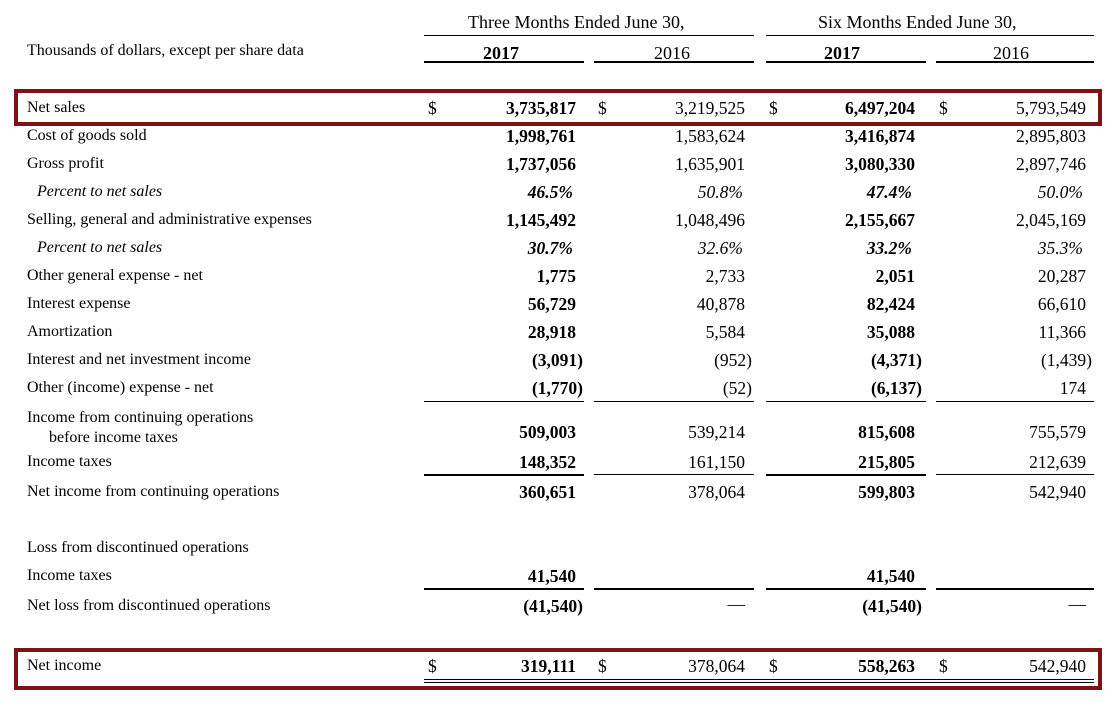  What do you see at coordinates (149, 605) in the screenshot?
I see `row-label-discontinued-net: Net loss from discontinued operations` at bounding box center [149, 605].